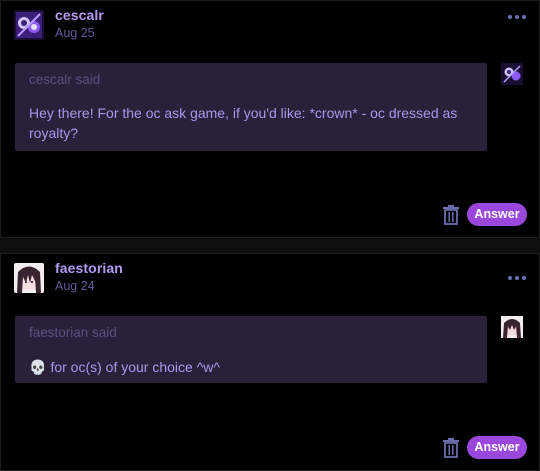 The height and width of the screenshot is (471, 540). What do you see at coordinates (75, 286) in the screenshot?
I see `post-date: Aug 24` at bounding box center [75, 286].